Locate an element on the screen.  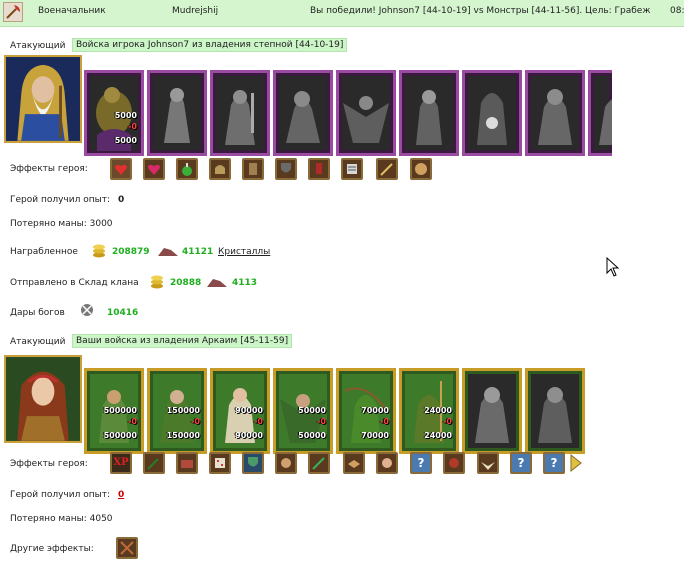
loot-ore-value: 41121 is located at coordinates (198, 252).